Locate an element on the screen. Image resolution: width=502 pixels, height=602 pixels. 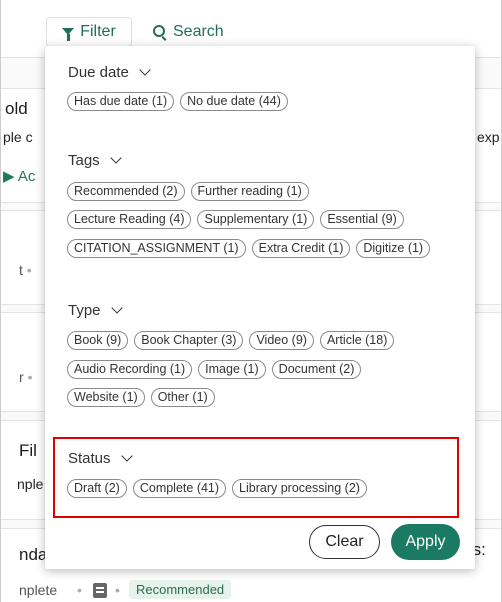
filter-chip-citation-assignment: CITATION_ASSIGNMENT (1) is located at coordinates (156, 248).